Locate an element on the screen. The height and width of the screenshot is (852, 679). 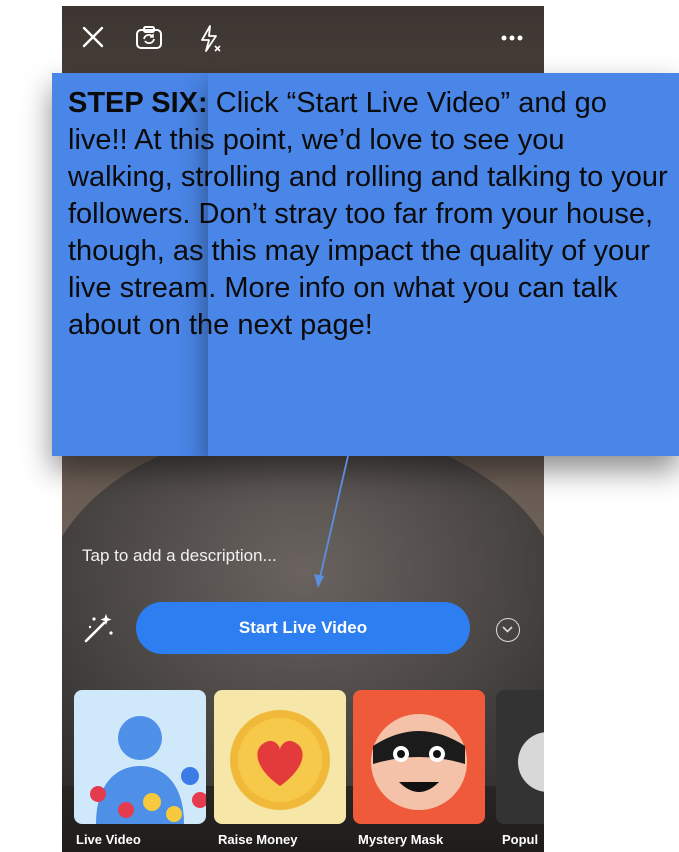
callout-step-label: STEP SIX: is located at coordinates (138, 103).